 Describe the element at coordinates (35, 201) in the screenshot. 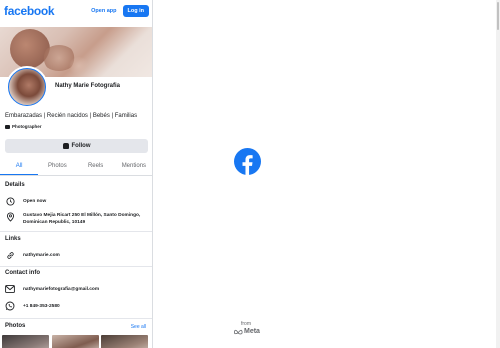

I see `hours-status: Open now` at that location.